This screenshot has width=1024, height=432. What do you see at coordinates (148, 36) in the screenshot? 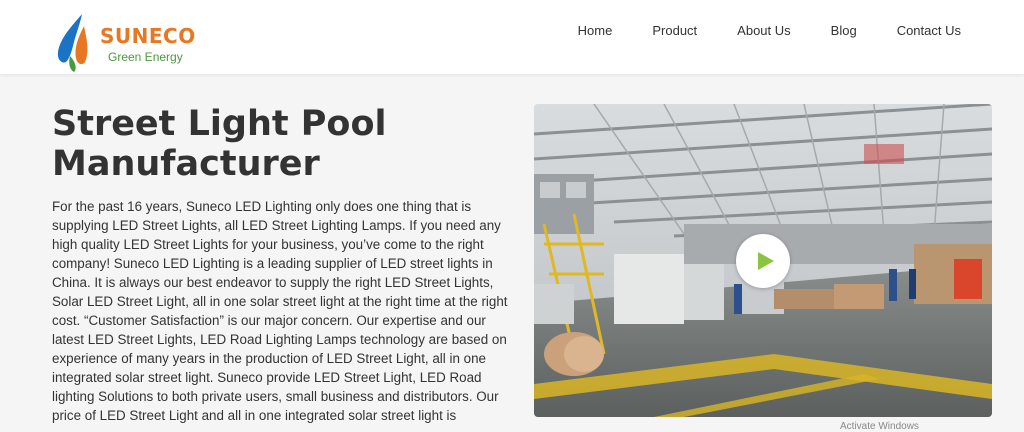
I see `brand-name: SUNECO` at bounding box center [148, 36].